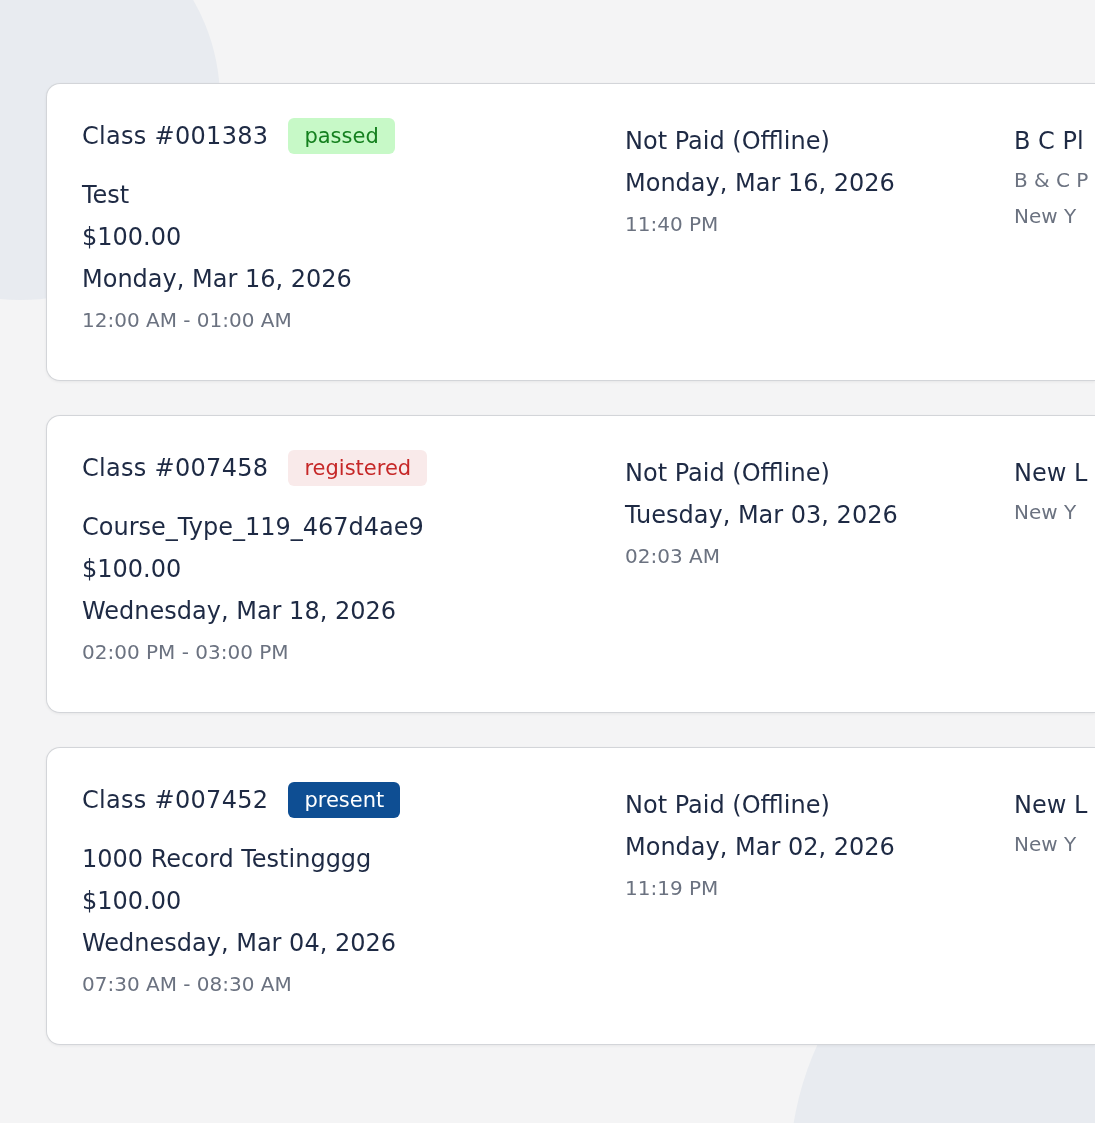  I want to click on payment-time: 11:40 PM, so click(672, 224).